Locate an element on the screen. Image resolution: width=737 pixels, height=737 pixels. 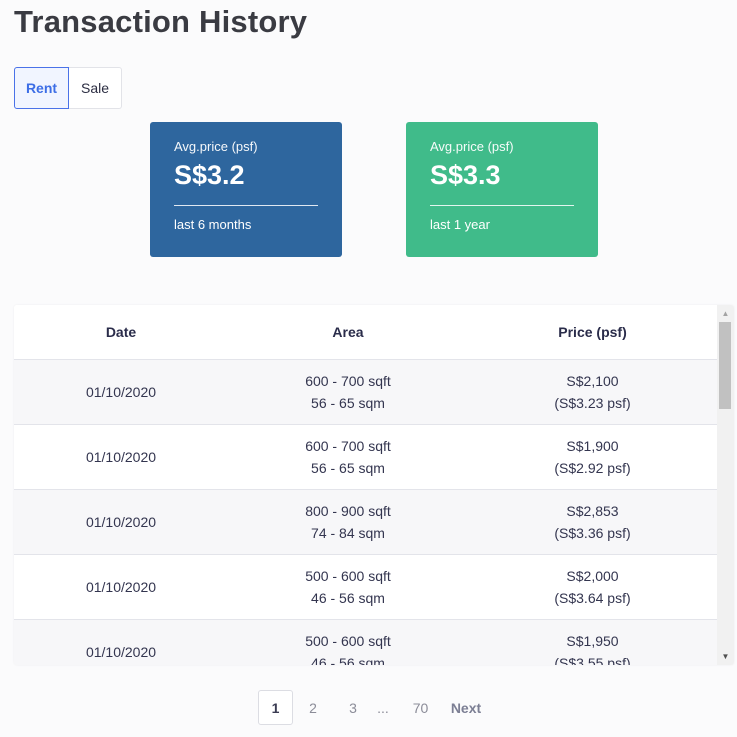
page-1-button: 1 is located at coordinates (275, 707).